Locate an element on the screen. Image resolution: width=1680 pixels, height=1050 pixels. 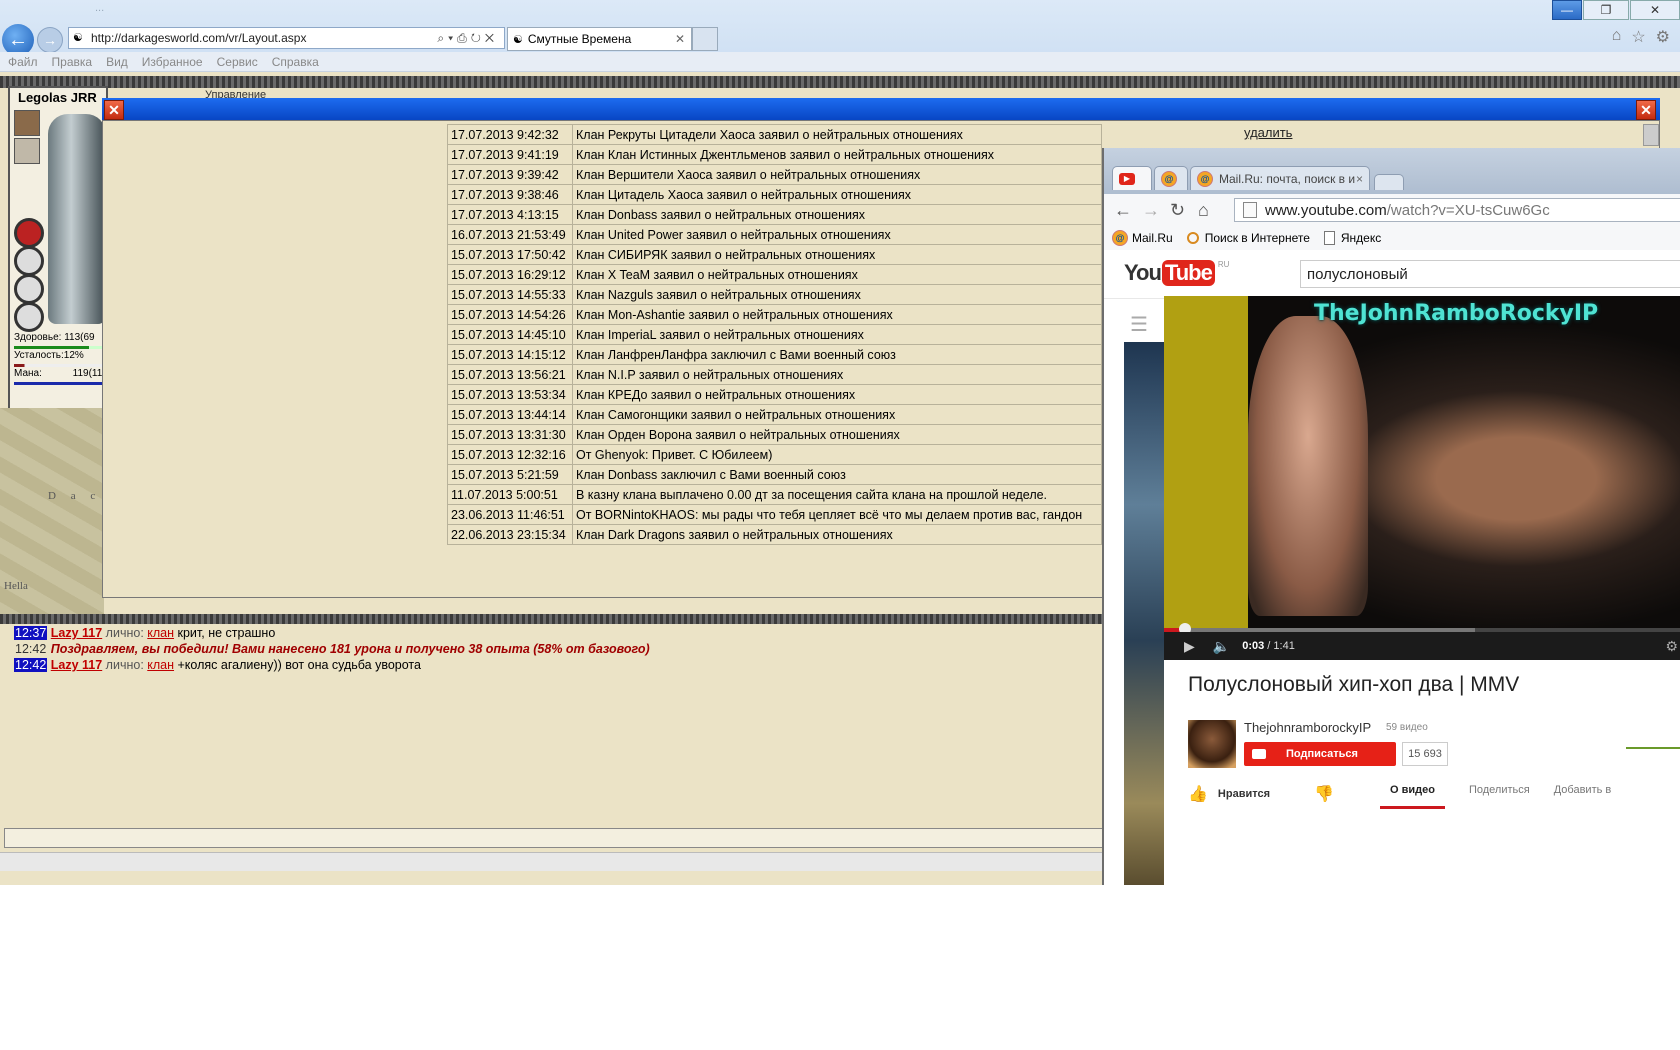
youtube-logo: You Tube RU is located at coordinates (1176, 273).